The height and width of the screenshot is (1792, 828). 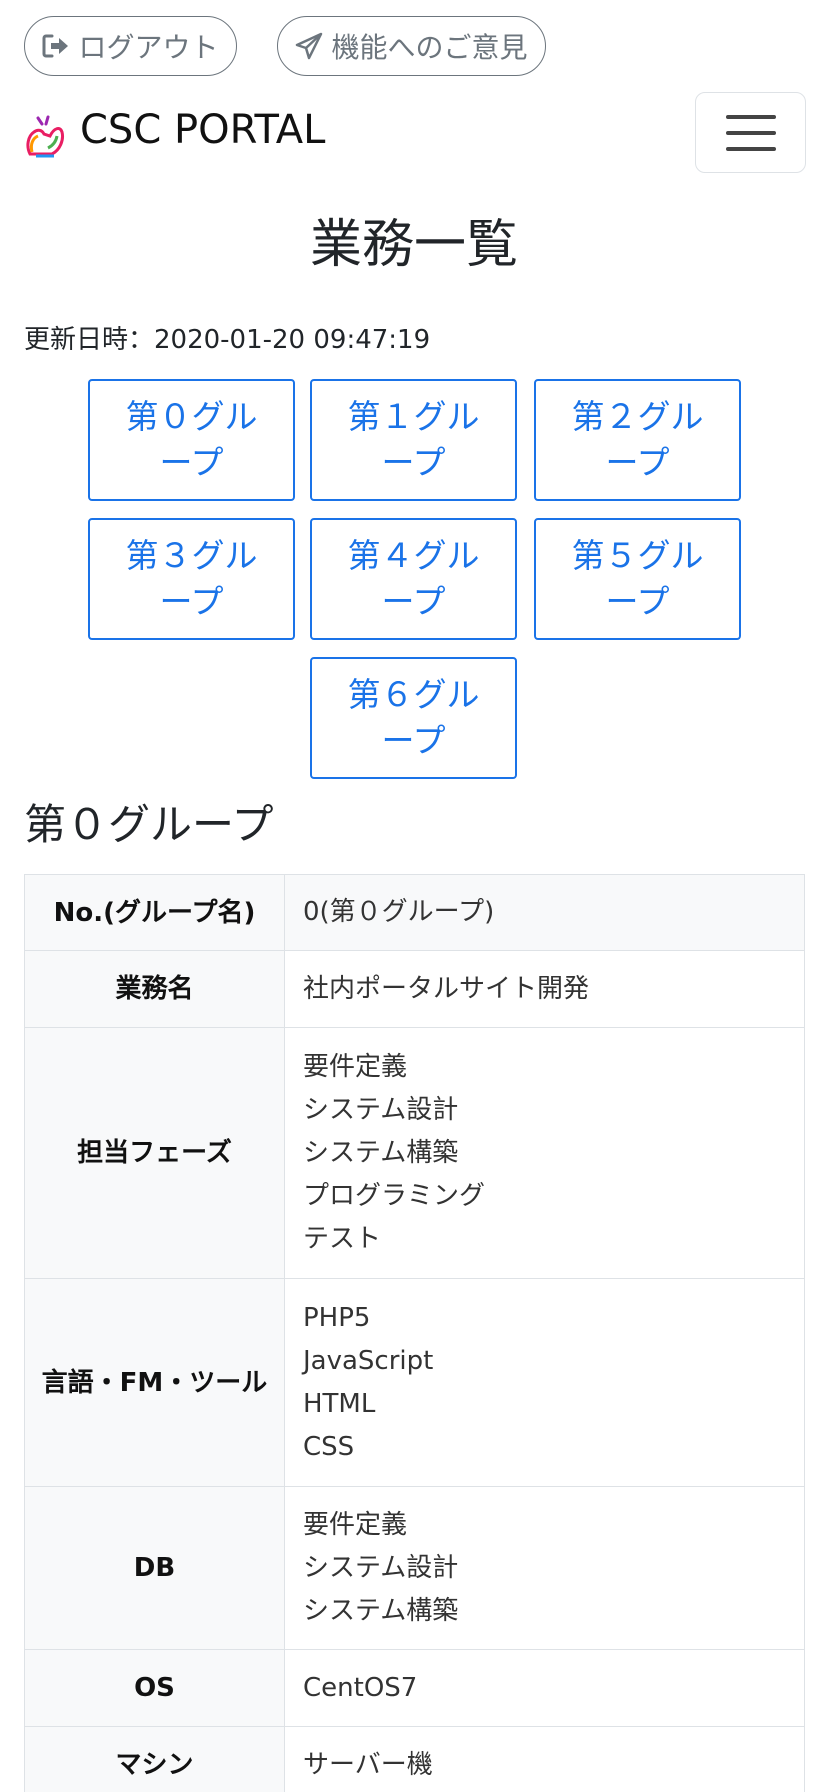 What do you see at coordinates (154, 912) in the screenshot?
I see `row-label: No.(グループ名)` at bounding box center [154, 912].